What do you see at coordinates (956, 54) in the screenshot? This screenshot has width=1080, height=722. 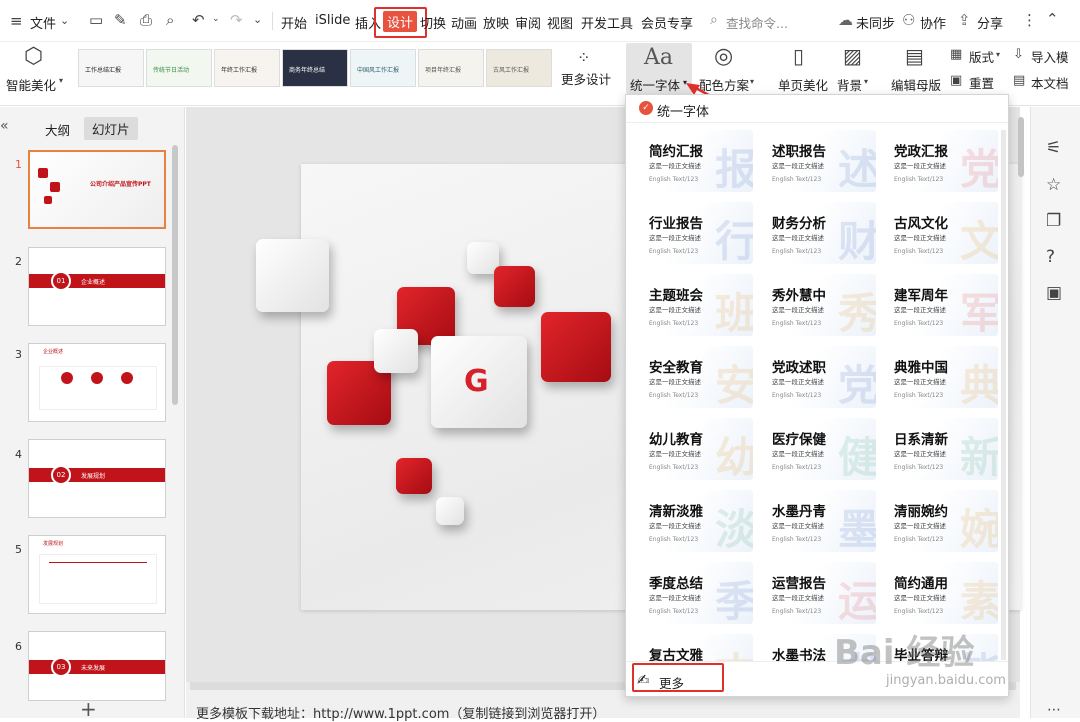 I see `layout-icon: ▦` at bounding box center [956, 54].